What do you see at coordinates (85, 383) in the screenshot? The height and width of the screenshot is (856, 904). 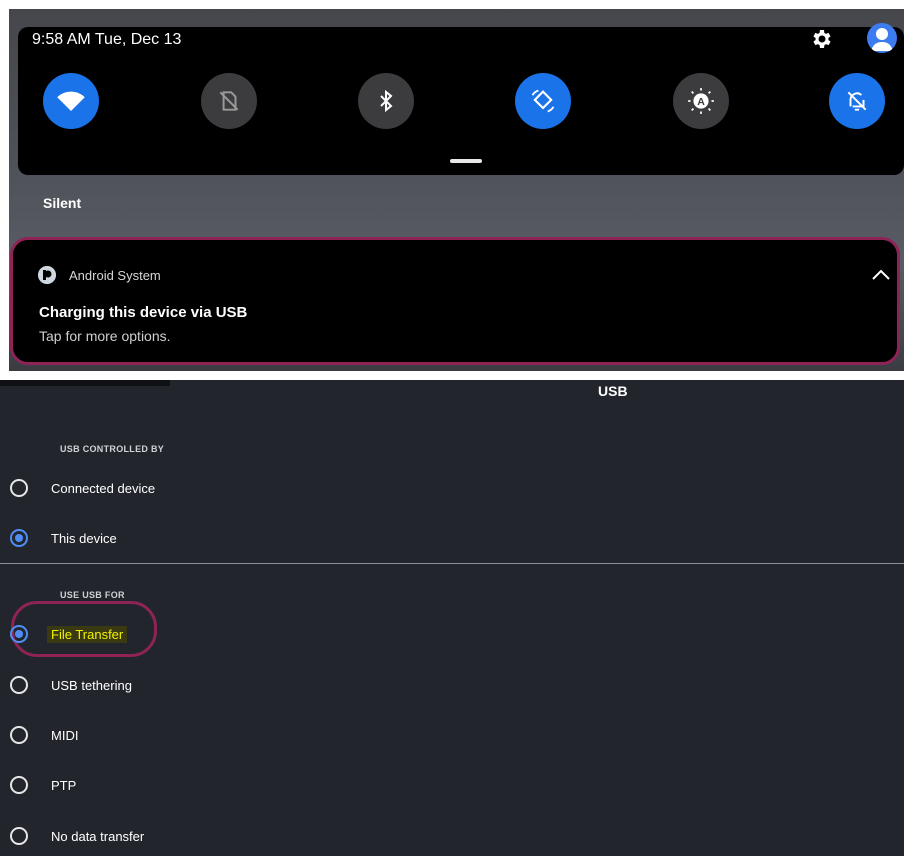 I see `top-edge-bar` at bounding box center [85, 383].